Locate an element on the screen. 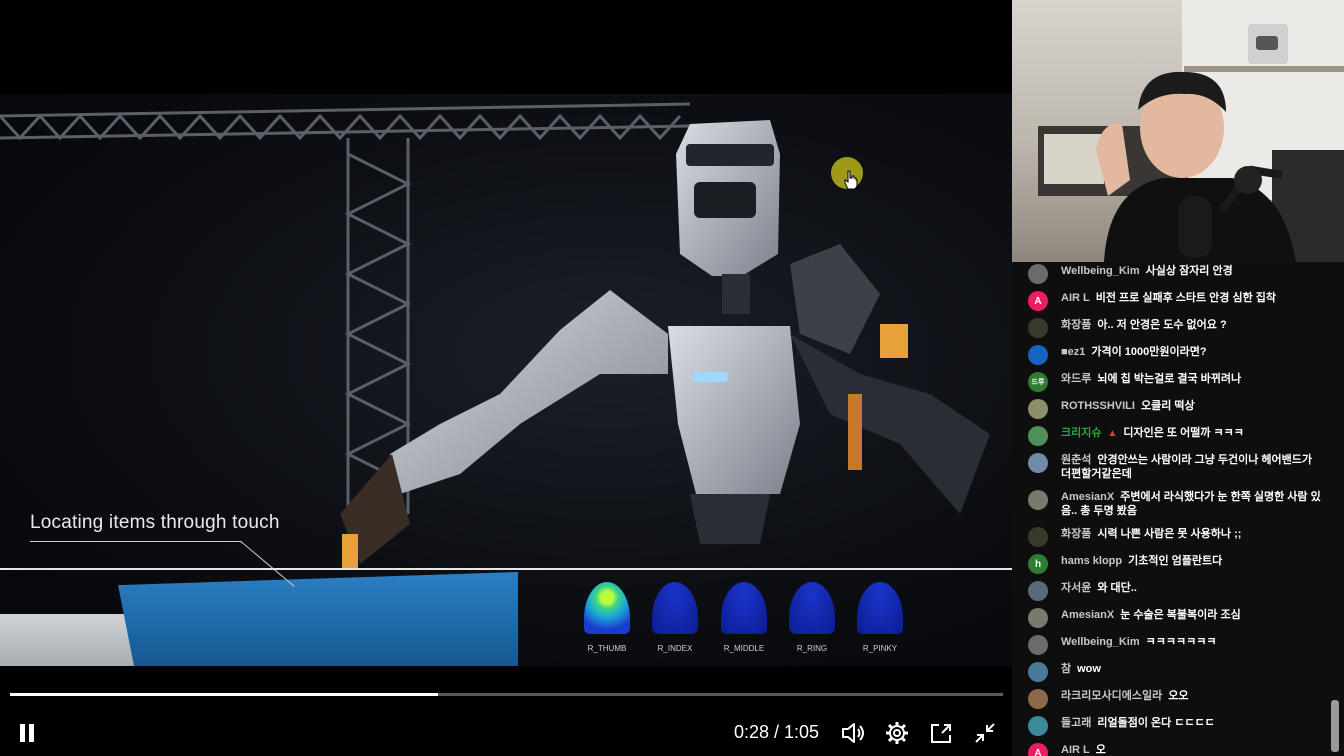  finger-sensor-pinky: R_PINKY is located at coordinates (880, 617).